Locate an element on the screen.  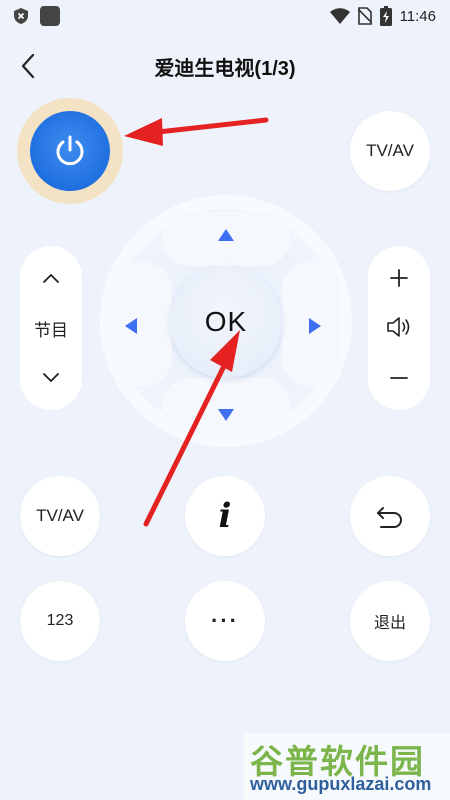
tvav-button-bottom: TV/AV is located at coordinates (60, 516).